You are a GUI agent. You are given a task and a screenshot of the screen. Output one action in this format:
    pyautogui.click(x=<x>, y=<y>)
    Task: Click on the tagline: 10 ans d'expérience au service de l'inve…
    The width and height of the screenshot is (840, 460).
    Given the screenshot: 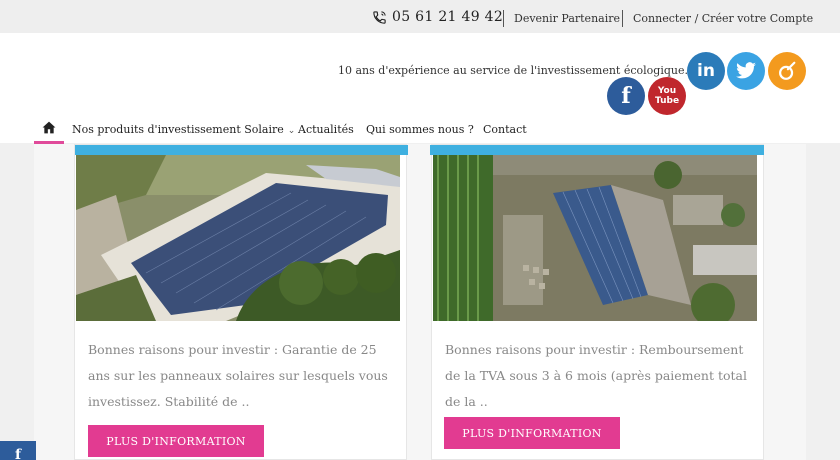 What is the action you would take?
    pyautogui.click(x=513, y=70)
    